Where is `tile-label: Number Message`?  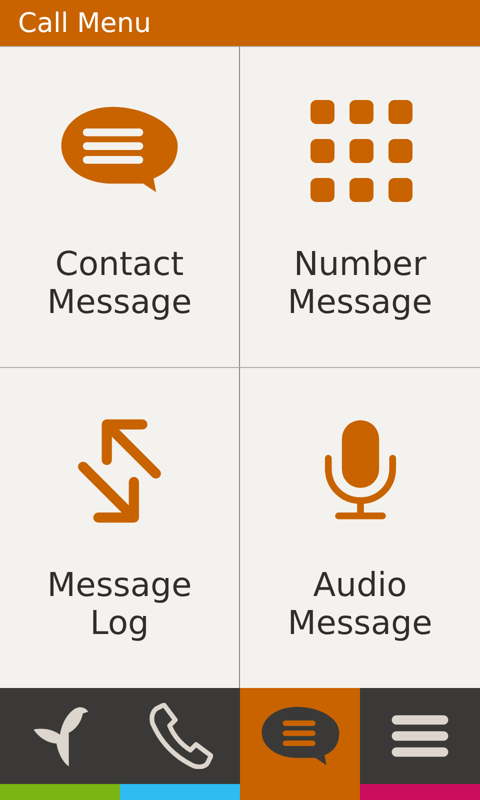
tile-label: Number Message is located at coordinates (360, 283).